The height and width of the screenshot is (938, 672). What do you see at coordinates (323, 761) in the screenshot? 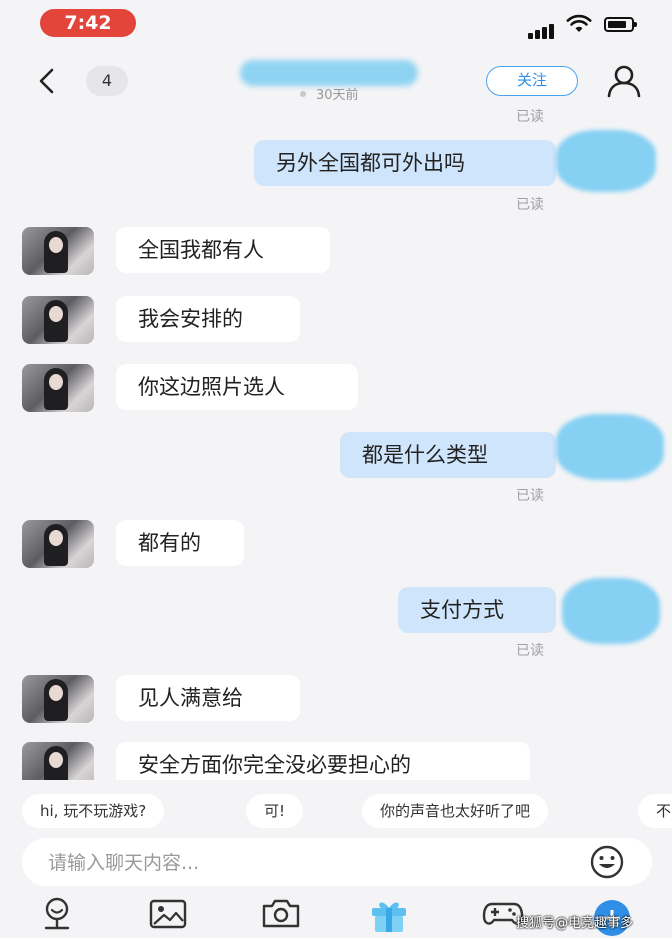
I see `incoming-message: 安全方面你完全没必要担心的` at bounding box center [323, 761].